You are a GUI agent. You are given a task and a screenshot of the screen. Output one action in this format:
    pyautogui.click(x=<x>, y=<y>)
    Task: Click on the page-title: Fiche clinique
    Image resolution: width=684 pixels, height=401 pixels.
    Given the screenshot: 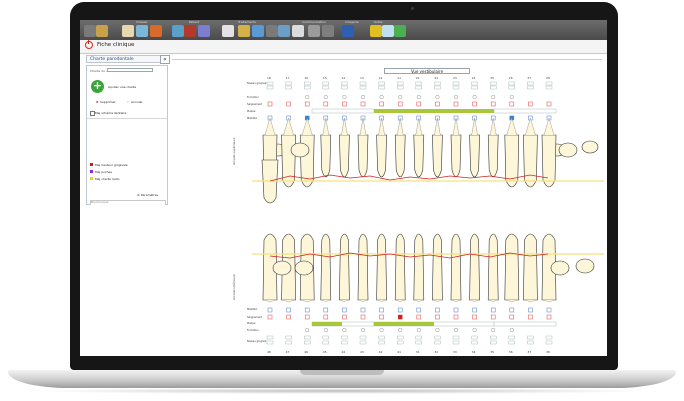 What is the action you would take?
    pyautogui.click(x=116, y=45)
    